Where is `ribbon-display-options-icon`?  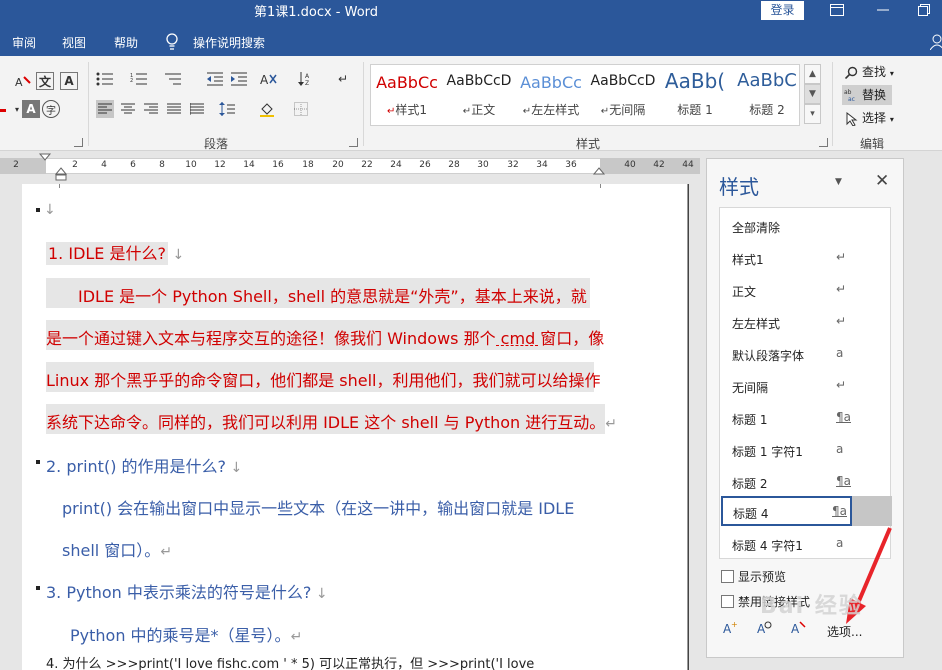 ribbon-display-options-icon is located at coordinates (837, 11).